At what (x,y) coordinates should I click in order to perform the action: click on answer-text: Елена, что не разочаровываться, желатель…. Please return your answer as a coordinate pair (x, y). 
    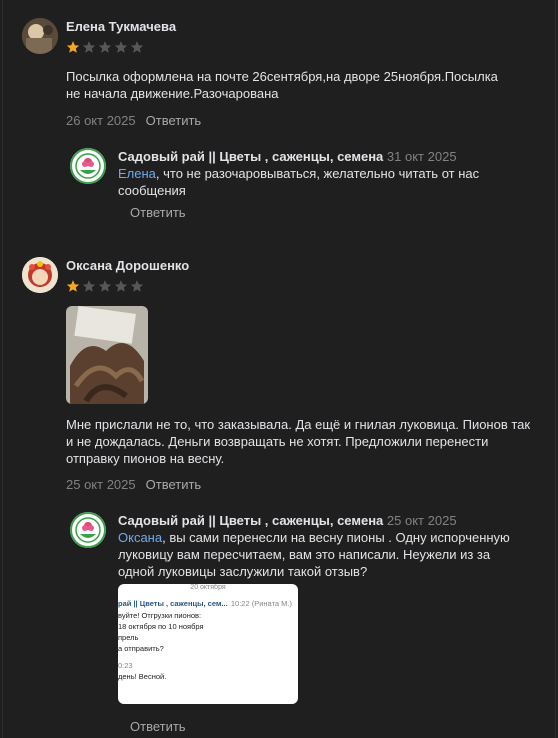
    Looking at the image, I should click on (313, 182).